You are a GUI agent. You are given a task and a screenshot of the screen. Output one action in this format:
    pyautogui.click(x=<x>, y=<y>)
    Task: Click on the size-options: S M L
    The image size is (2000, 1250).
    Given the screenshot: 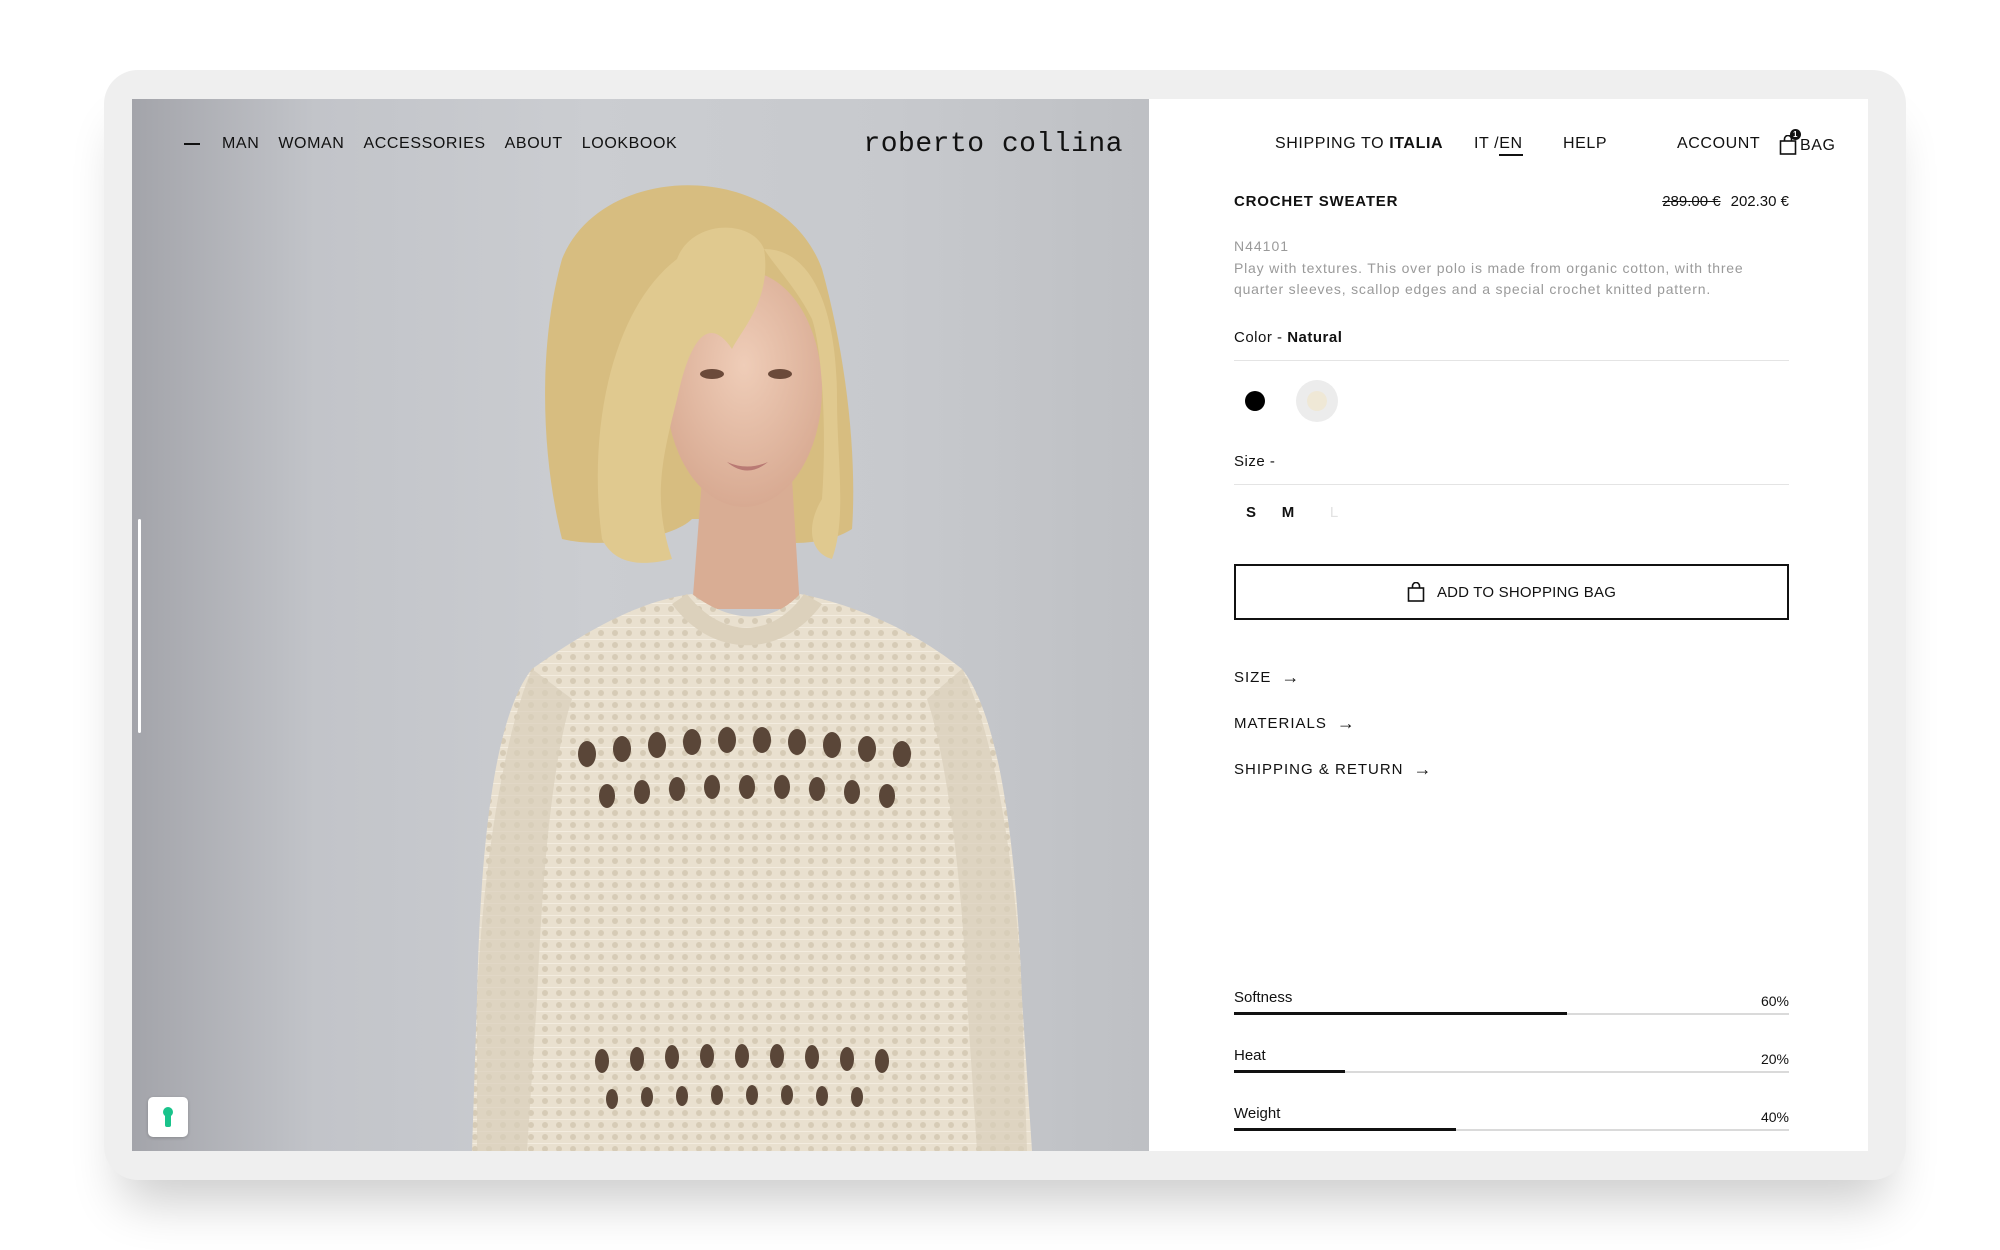 What is the action you would take?
    pyautogui.click(x=1511, y=512)
    